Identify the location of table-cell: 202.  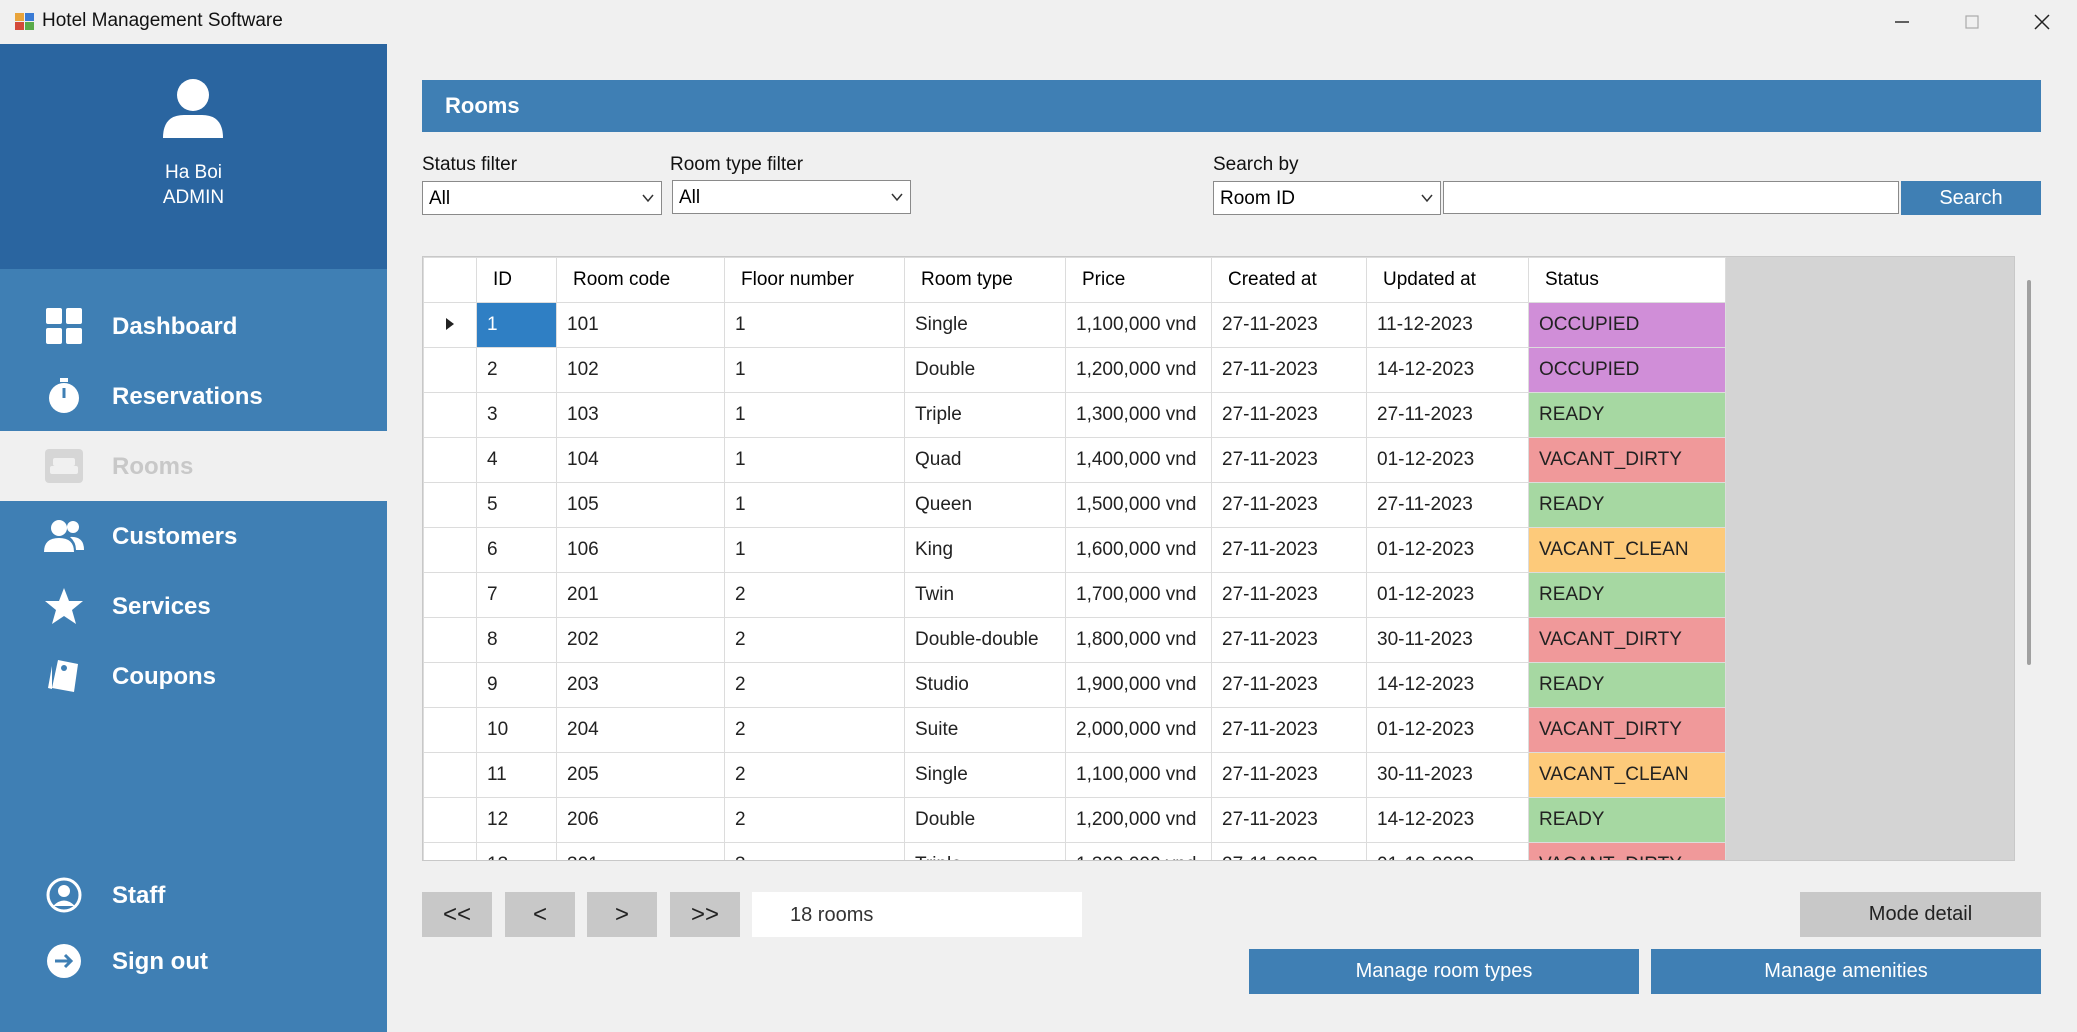
(640, 640).